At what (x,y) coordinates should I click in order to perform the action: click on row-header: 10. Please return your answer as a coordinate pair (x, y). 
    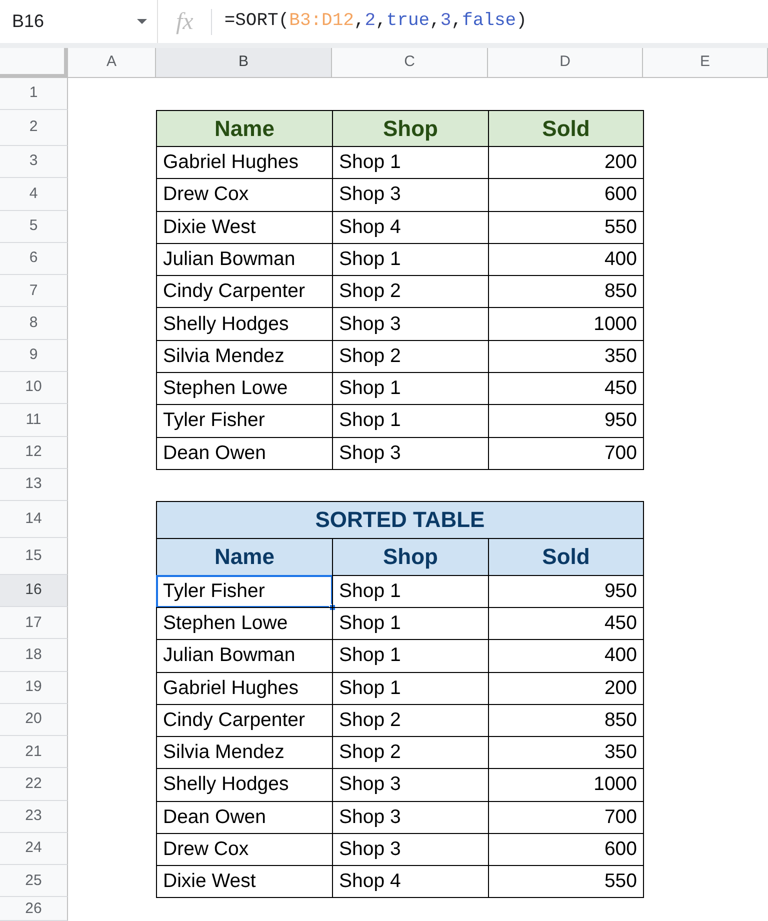
    Looking at the image, I should click on (34, 388).